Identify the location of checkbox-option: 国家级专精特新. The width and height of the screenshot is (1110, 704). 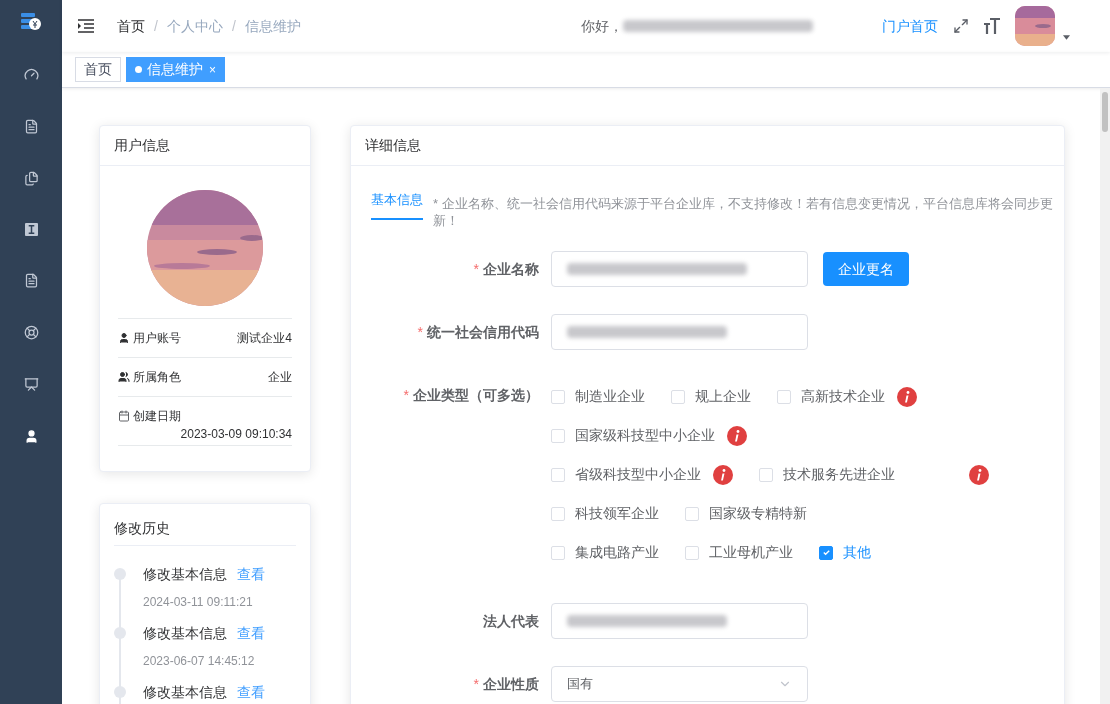
(746, 513).